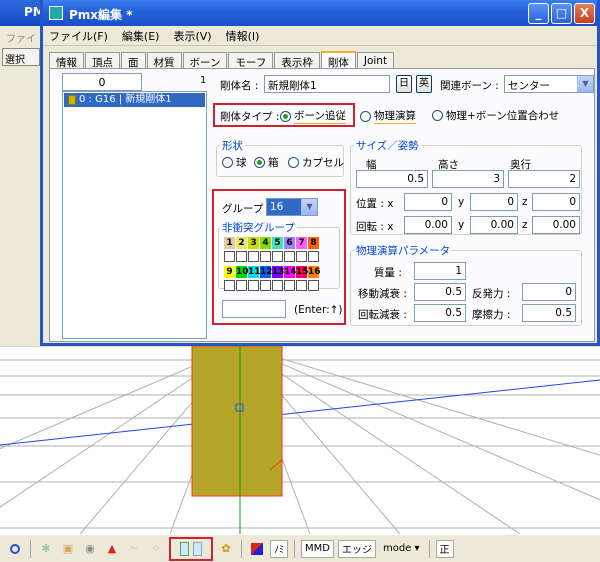 The width and height of the screenshot is (600, 562). What do you see at coordinates (316, 162) in the screenshot?
I see `shape-radio-capsule: カプセル` at bounding box center [316, 162].